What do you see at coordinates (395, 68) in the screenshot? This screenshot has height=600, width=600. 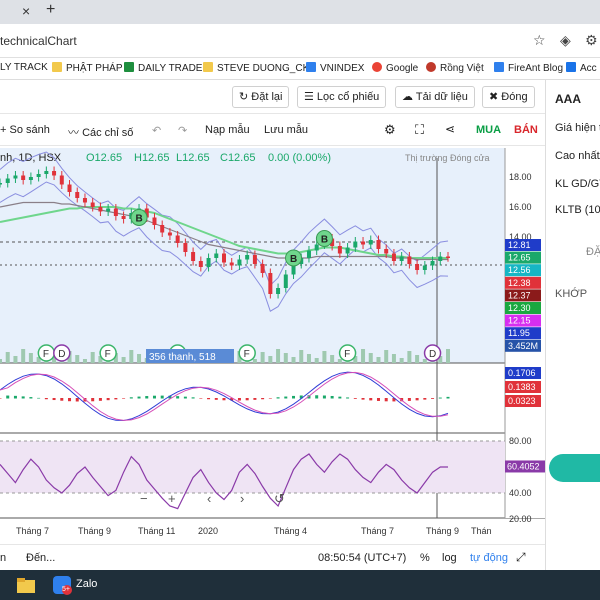 I see `bookmark-item: Google` at bounding box center [395, 68].